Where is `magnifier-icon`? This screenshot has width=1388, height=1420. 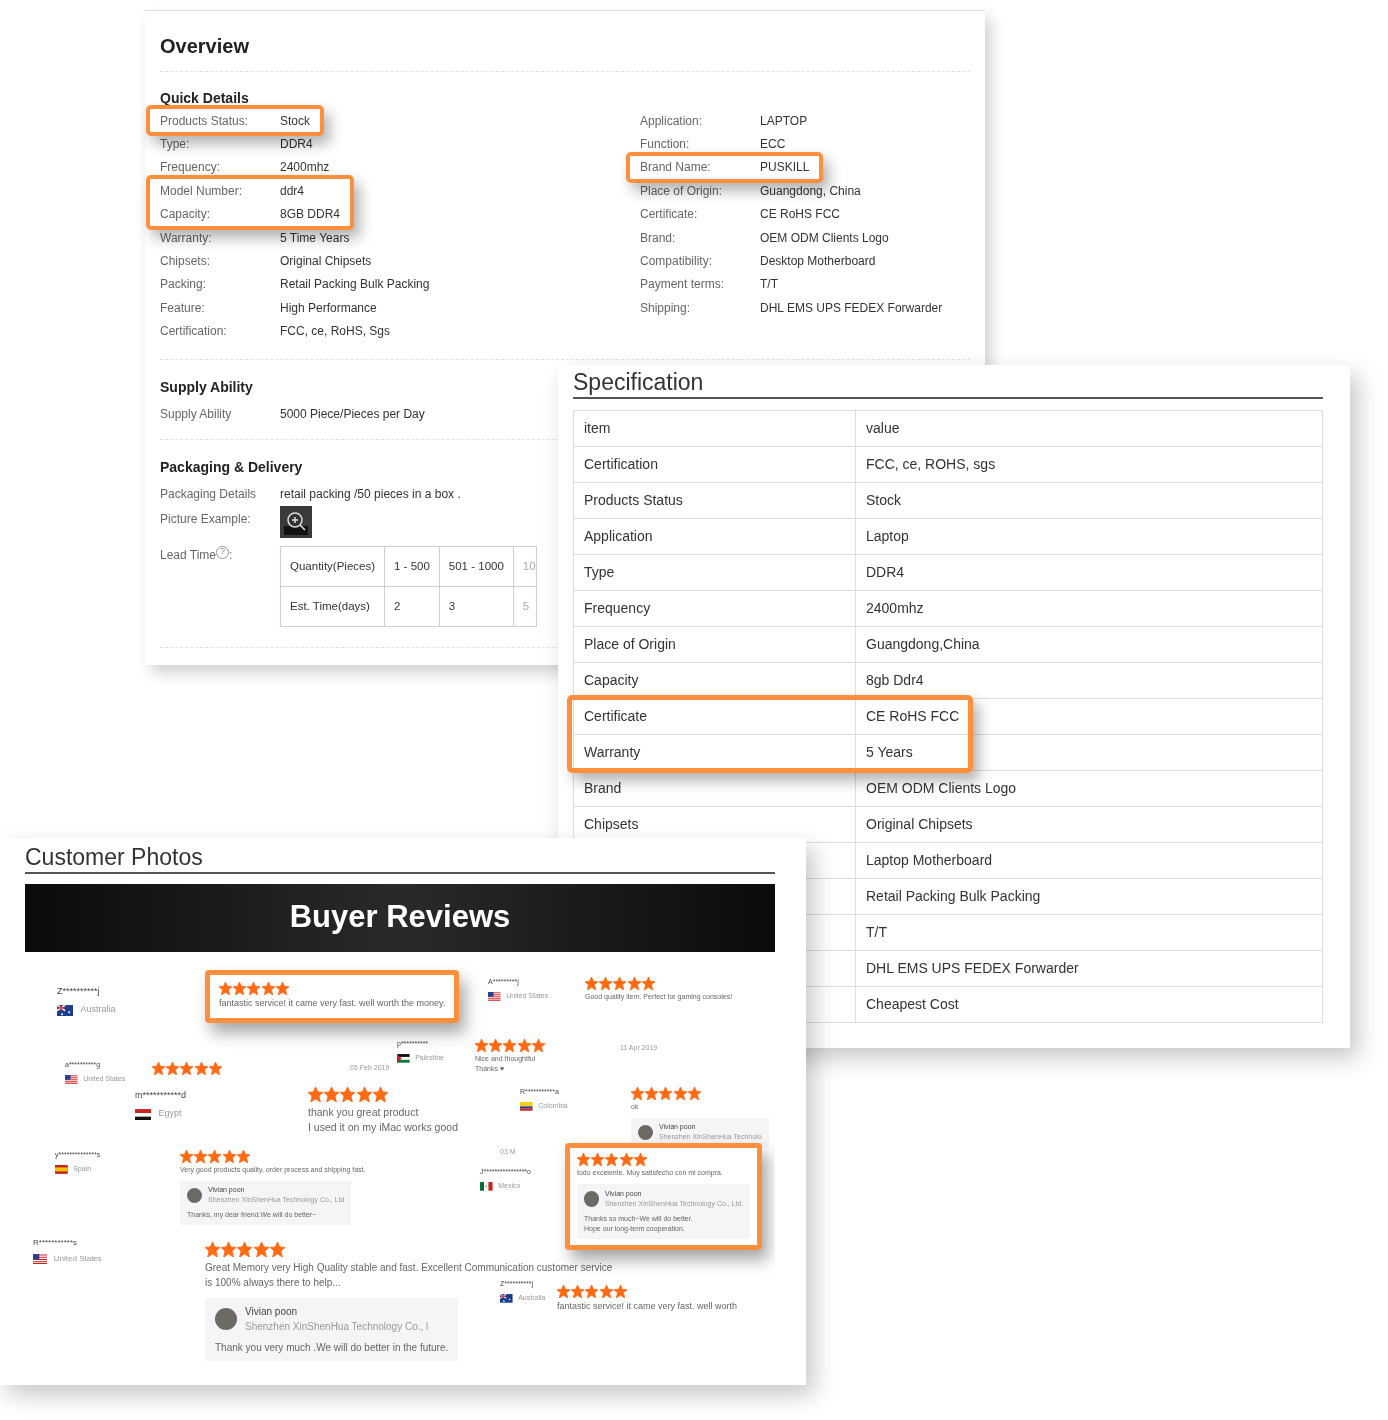
magnifier-icon is located at coordinates (296, 521).